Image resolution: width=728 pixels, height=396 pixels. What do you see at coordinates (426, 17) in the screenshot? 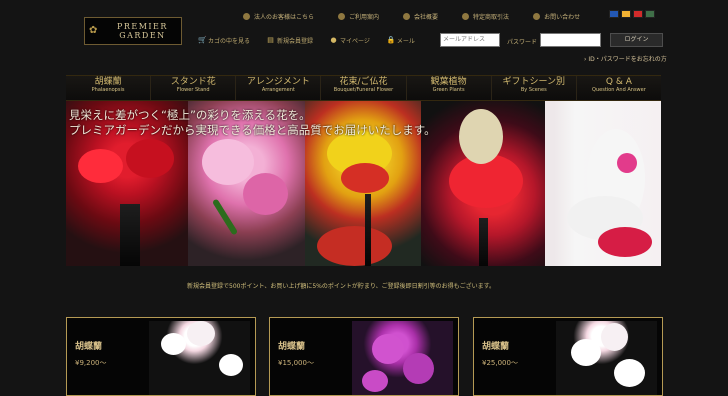
I see `top-link-label: 会社概要` at bounding box center [426, 17].